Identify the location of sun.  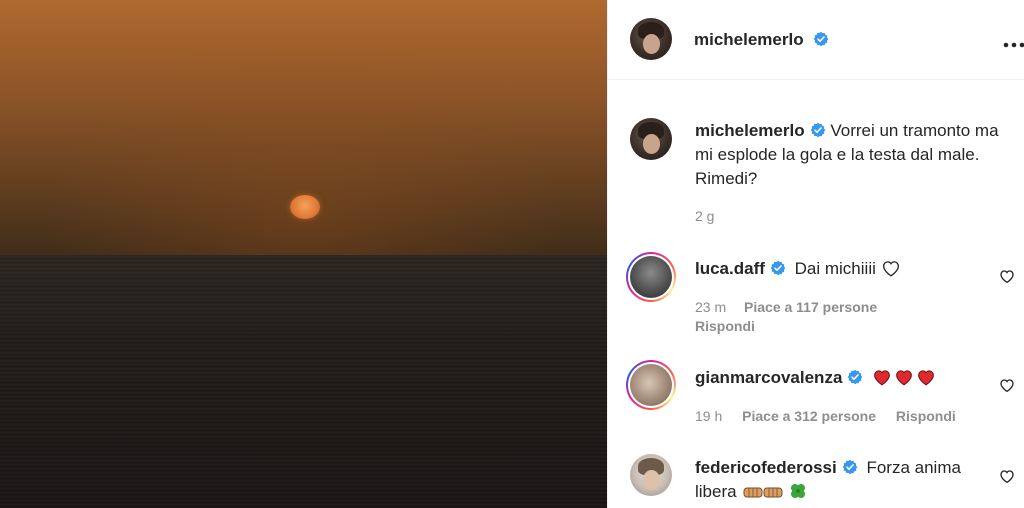
(305, 207).